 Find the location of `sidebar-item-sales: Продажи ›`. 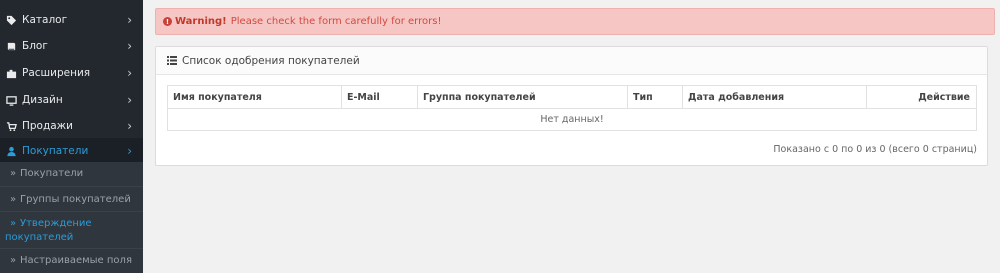

sidebar-item-sales: Продажи › is located at coordinates (71, 126).